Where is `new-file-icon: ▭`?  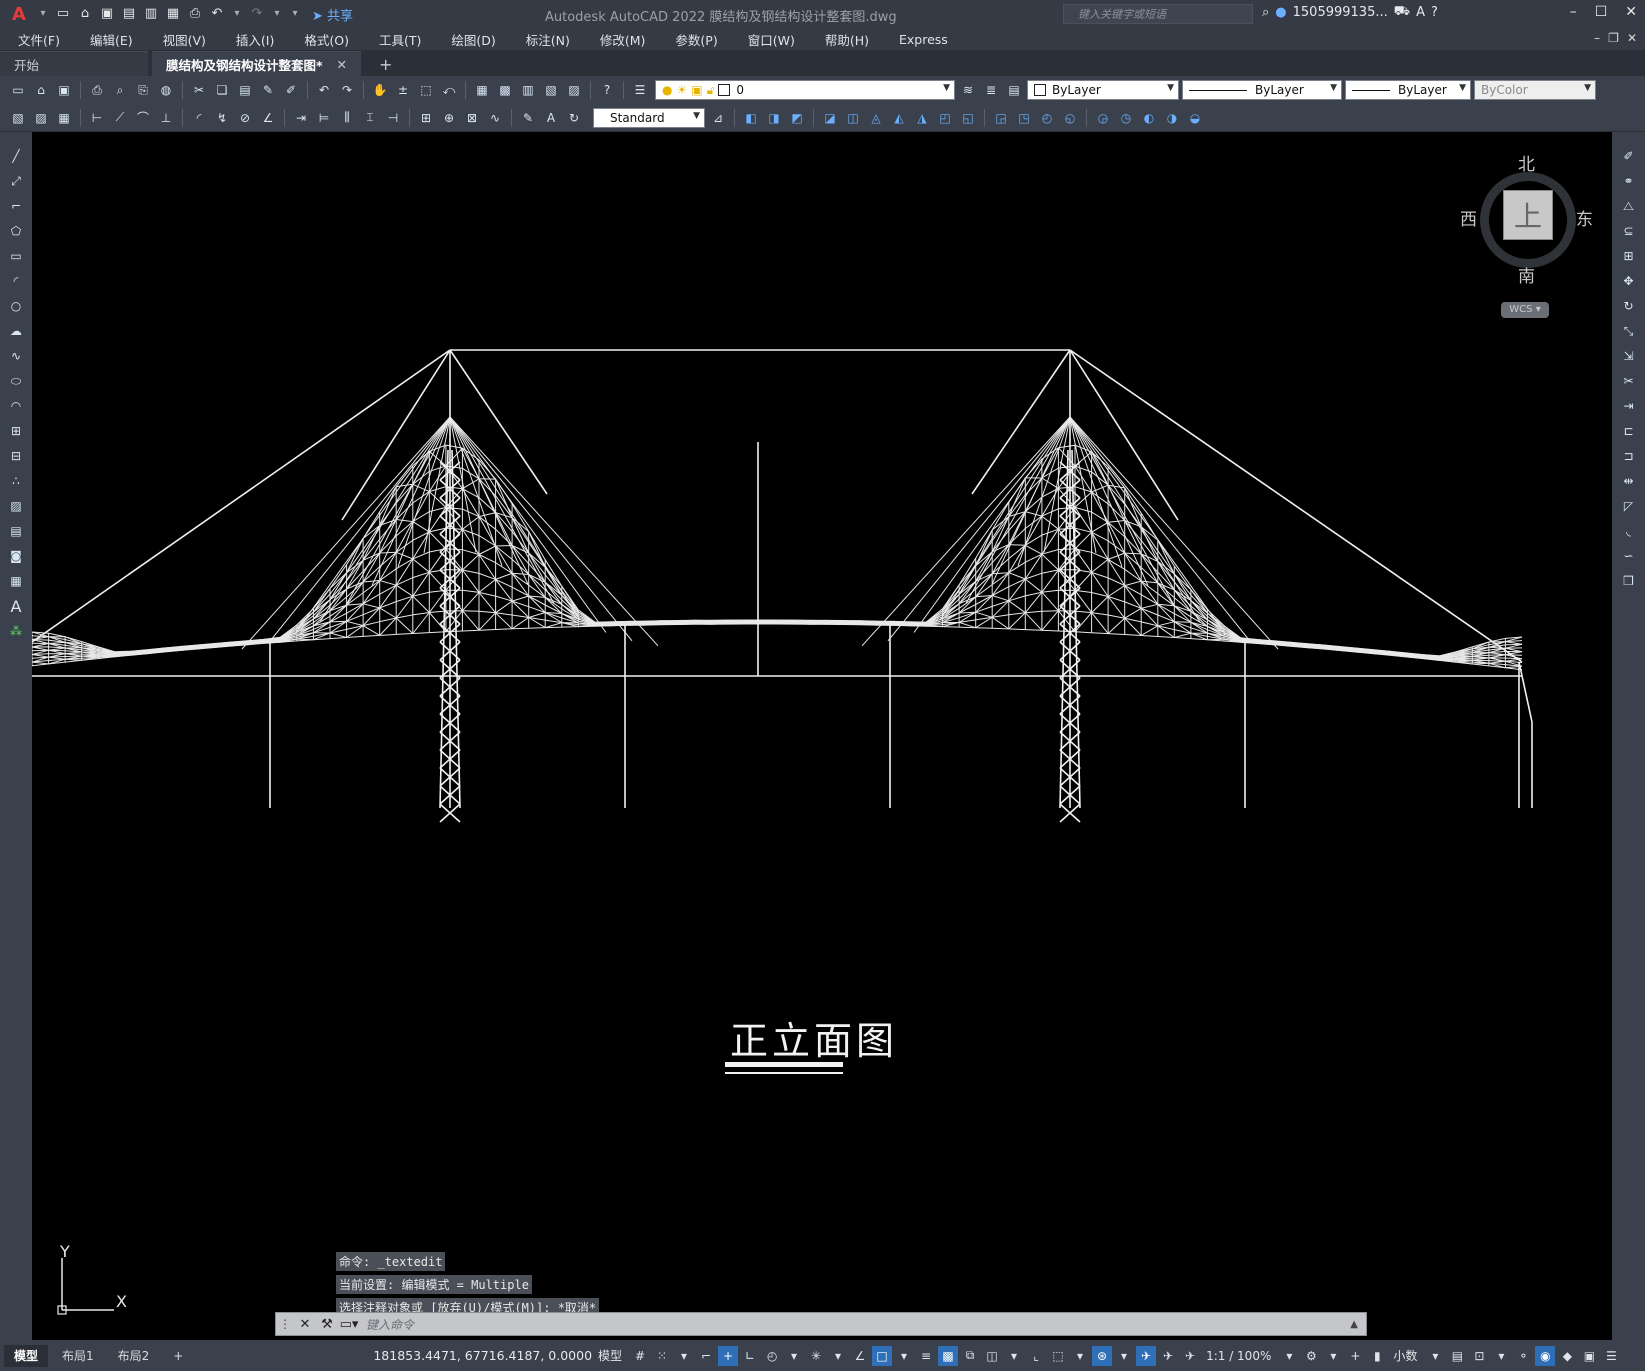
new-file-icon: ▭ is located at coordinates (63, 14).